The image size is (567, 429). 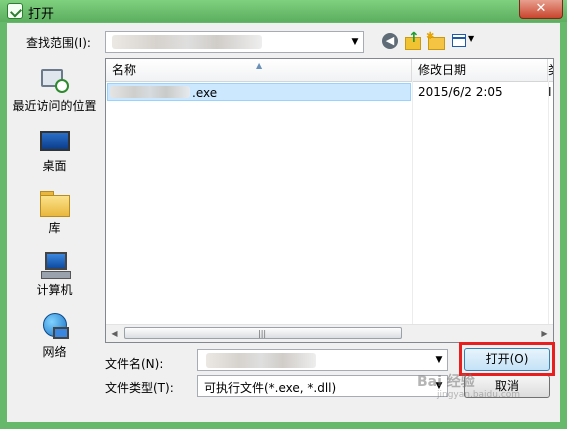 I want to click on back-arrow-icon: ◀, so click(x=390, y=41).